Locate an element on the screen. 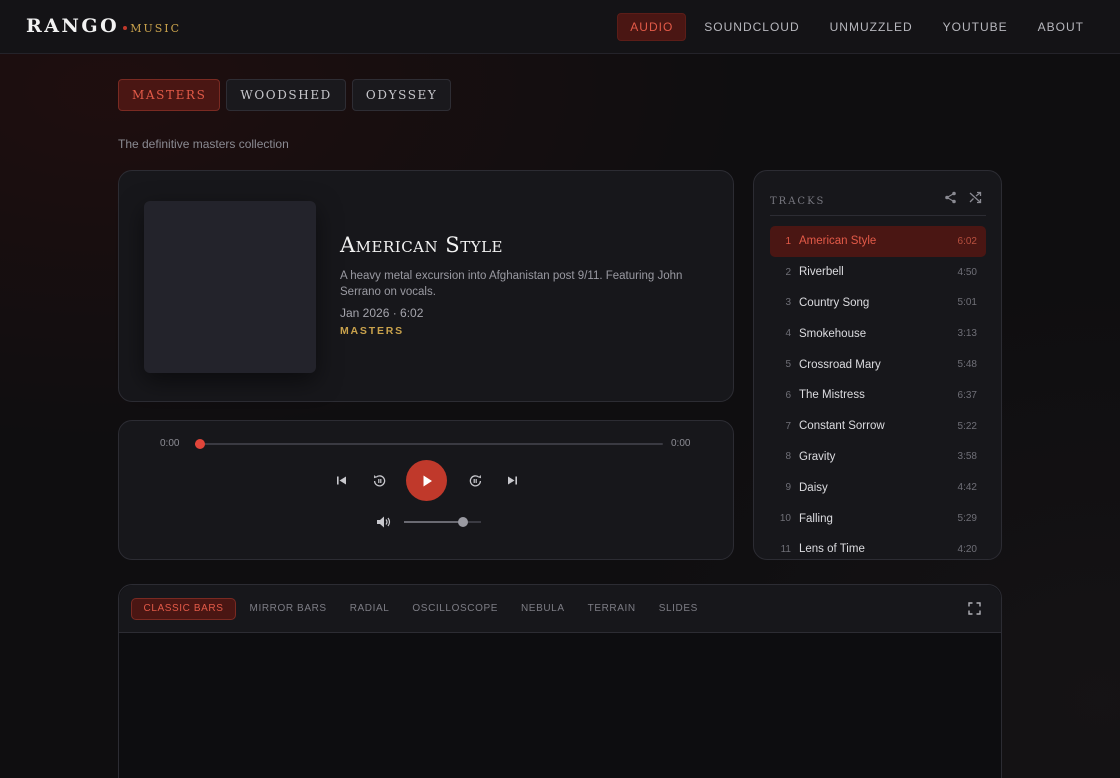  viz-tab-slides: SLIDES is located at coordinates (678, 609).